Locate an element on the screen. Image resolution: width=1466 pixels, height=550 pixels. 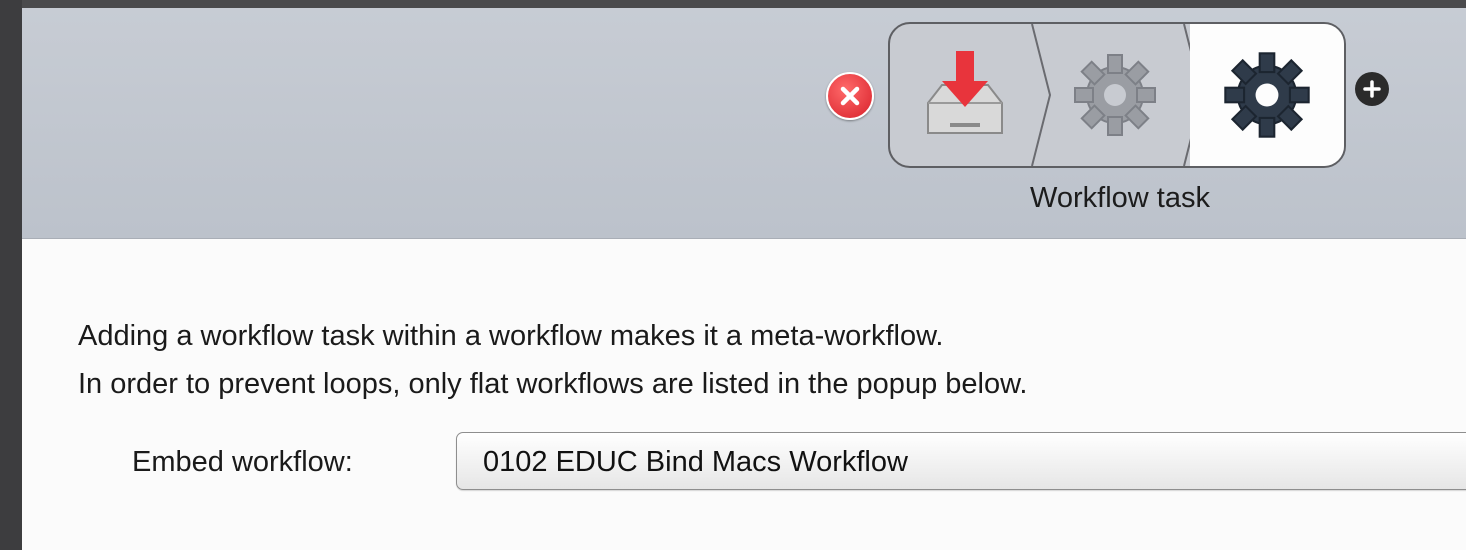
window-frame-top is located at coordinates (733, 4).